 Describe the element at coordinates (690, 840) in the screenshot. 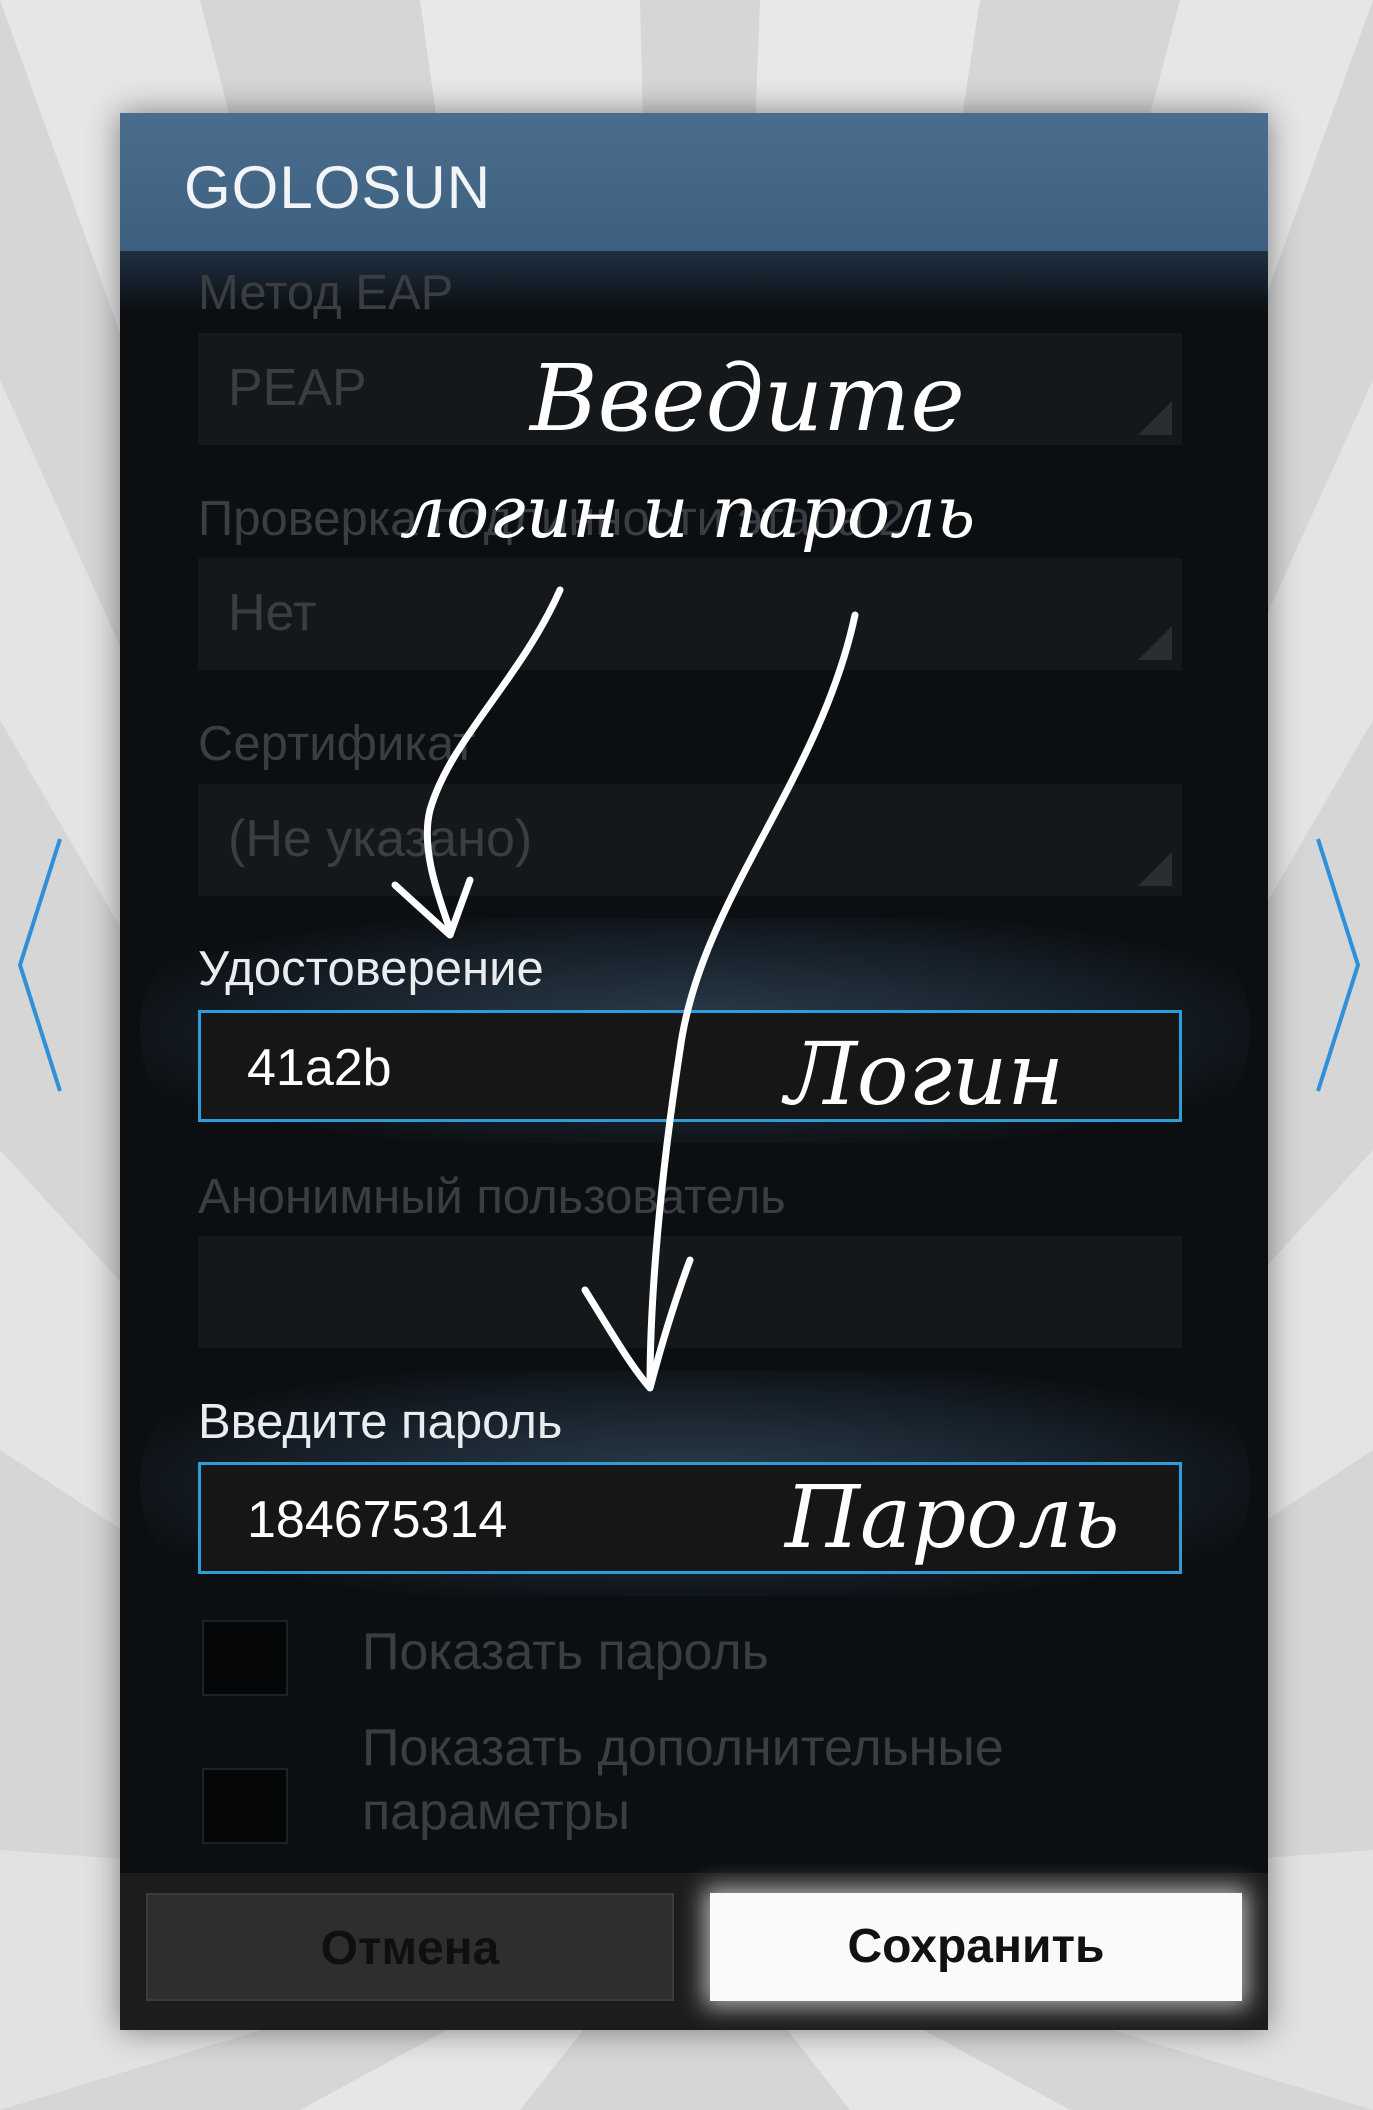

I see `certificate-dropdown: (Не указано)` at that location.